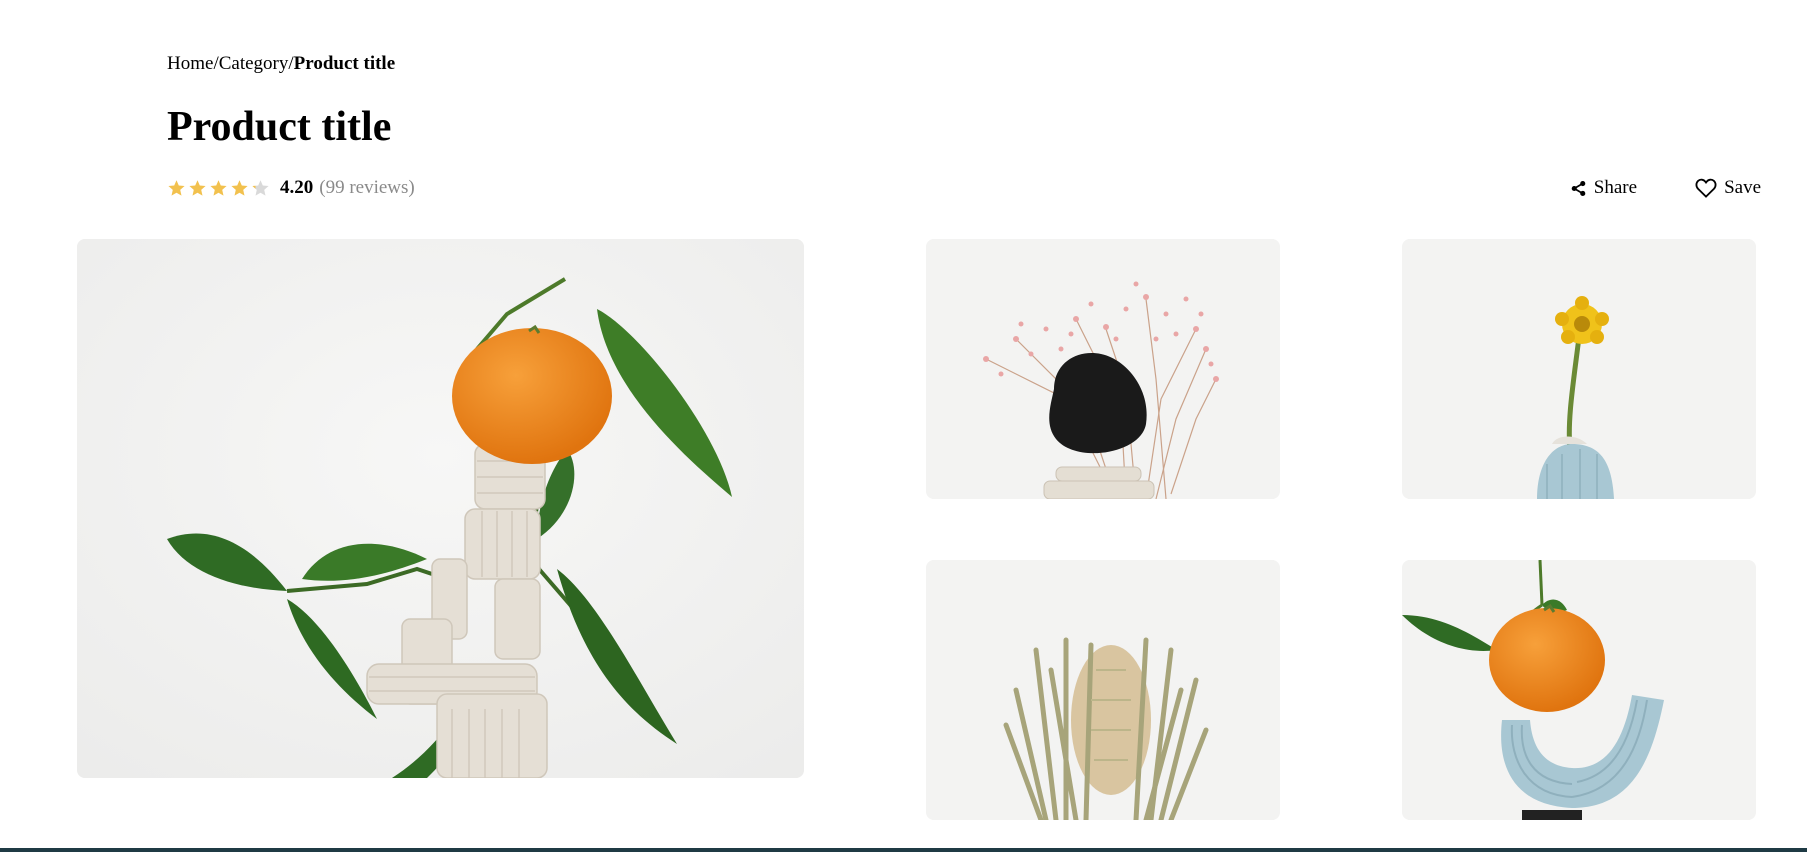  What do you see at coordinates (1615, 187) in the screenshot?
I see `share-label: Share` at bounding box center [1615, 187].